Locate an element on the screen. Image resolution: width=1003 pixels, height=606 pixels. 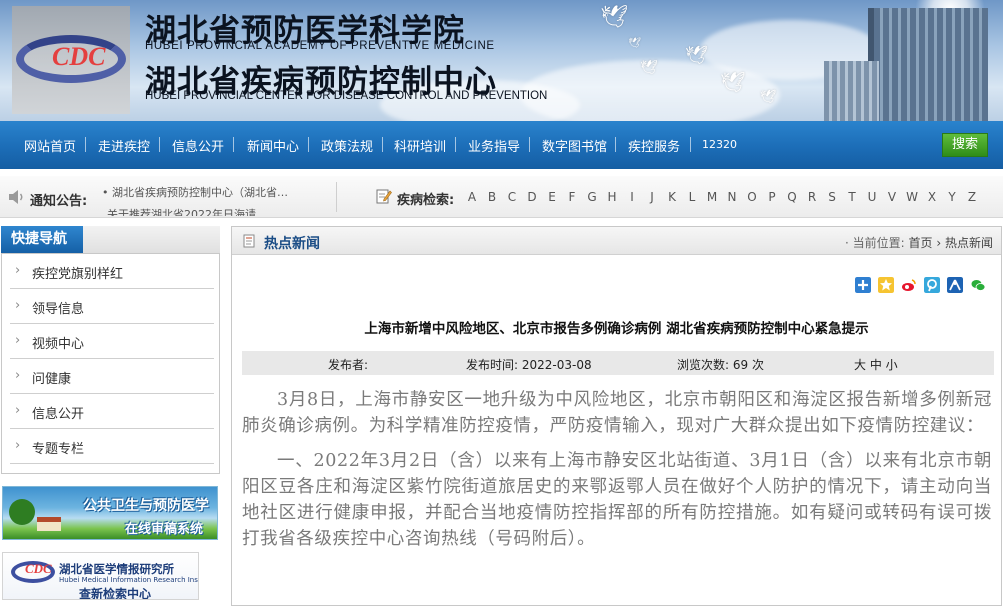
disease-letter-link: K is located at coordinates (672, 197).